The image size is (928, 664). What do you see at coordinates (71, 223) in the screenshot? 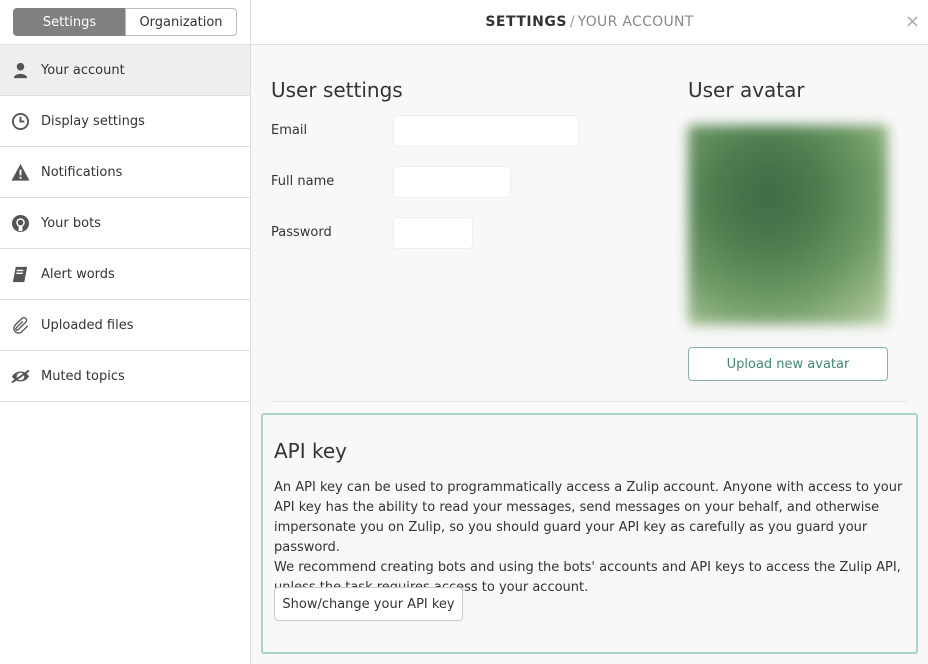
I see `sidebar-item-label: Your bots` at bounding box center [71, 223].